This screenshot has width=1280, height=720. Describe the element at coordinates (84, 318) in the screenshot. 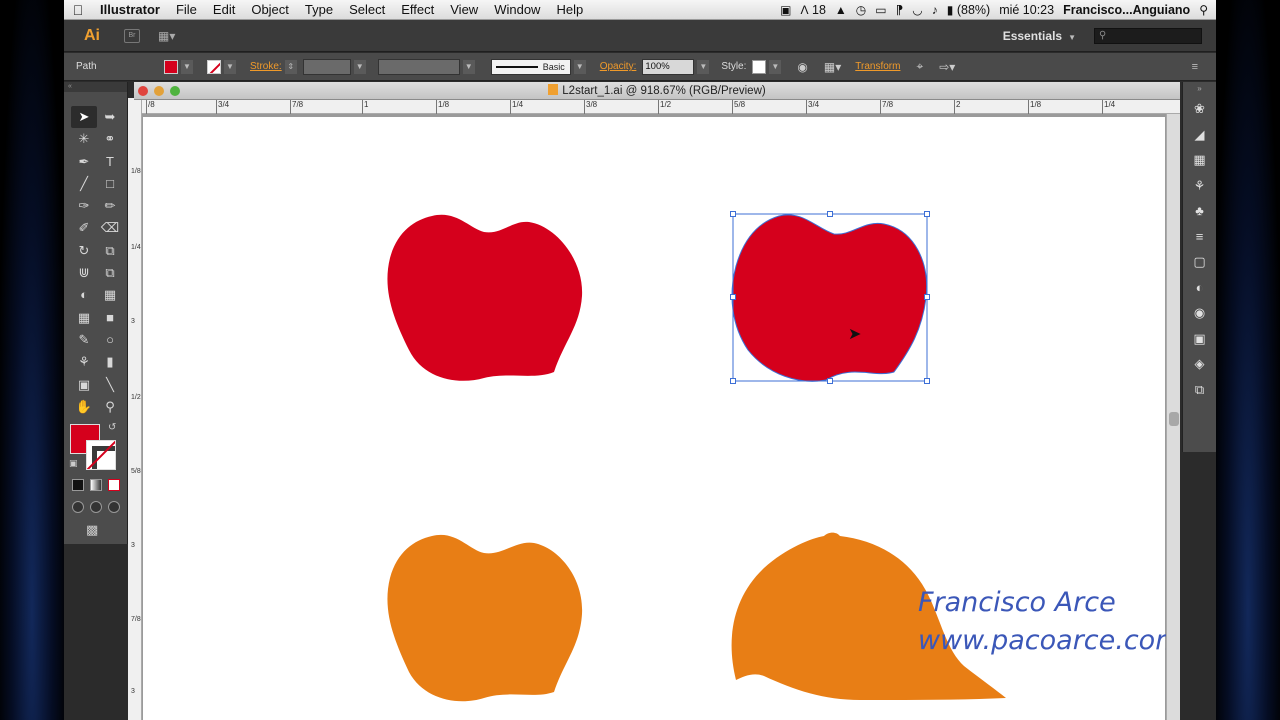

I see `mesh-tool-icon: ▦` at that location.